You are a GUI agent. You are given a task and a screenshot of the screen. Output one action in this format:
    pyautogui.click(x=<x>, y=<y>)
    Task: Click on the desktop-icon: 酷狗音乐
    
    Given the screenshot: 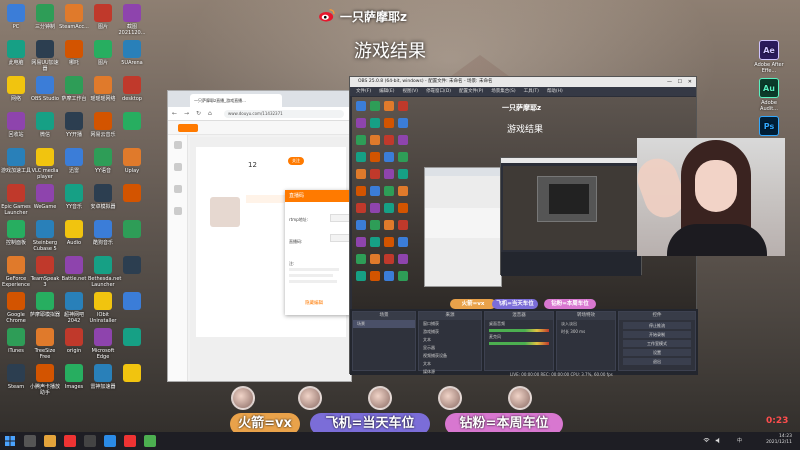 What is the action you would take?
    pyautogui.click(x=103, y=233)
    